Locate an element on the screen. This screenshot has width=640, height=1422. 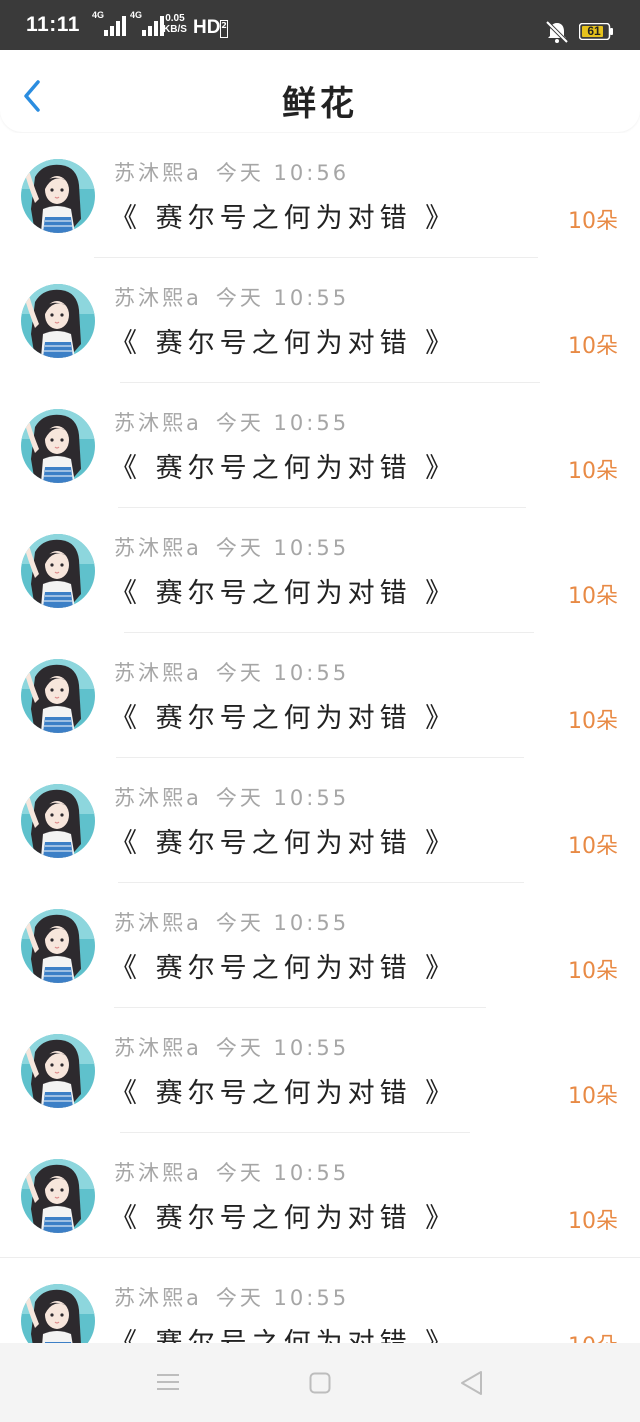
net-speed: 0.05 KB/S is located at coordinates (175, 24).